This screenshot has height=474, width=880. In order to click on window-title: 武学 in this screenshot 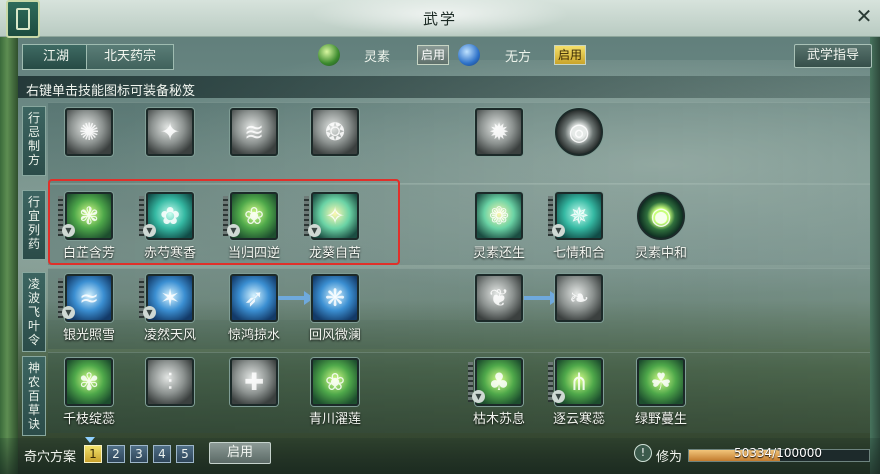, I will do `click(439, 19)`.